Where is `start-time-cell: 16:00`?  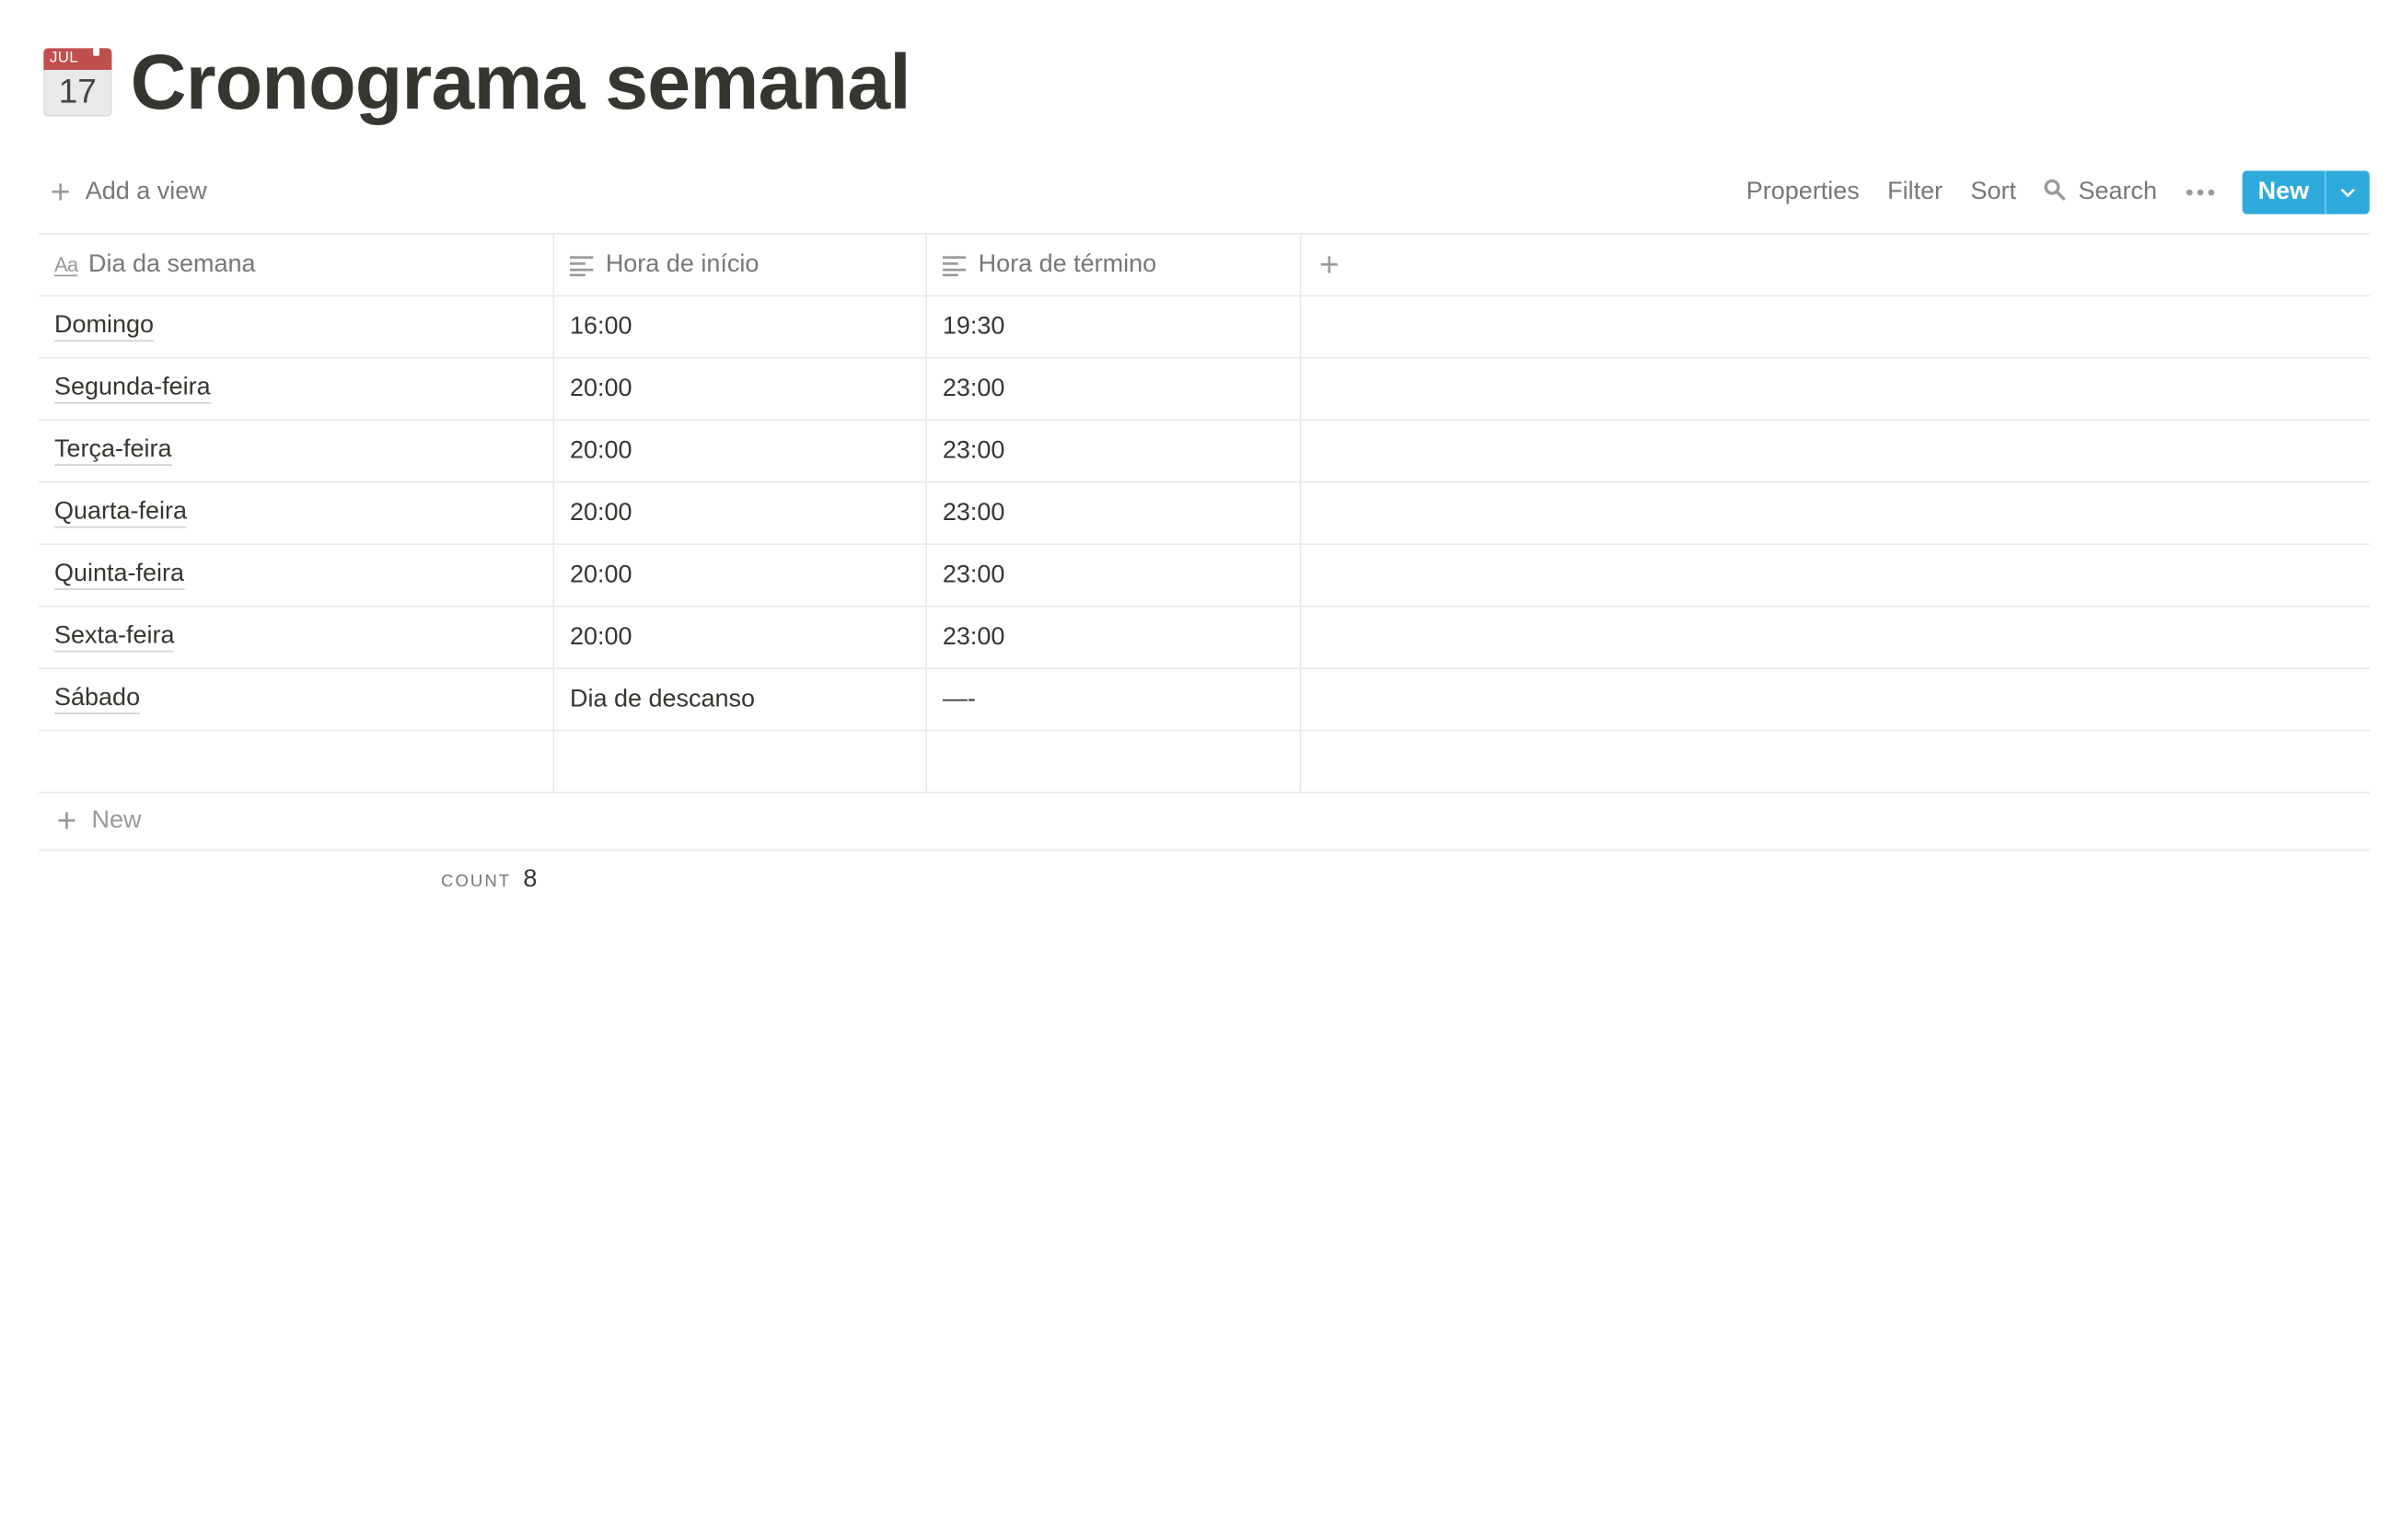 start-time-cell: 16:00 is located at coordinates (740, 326).